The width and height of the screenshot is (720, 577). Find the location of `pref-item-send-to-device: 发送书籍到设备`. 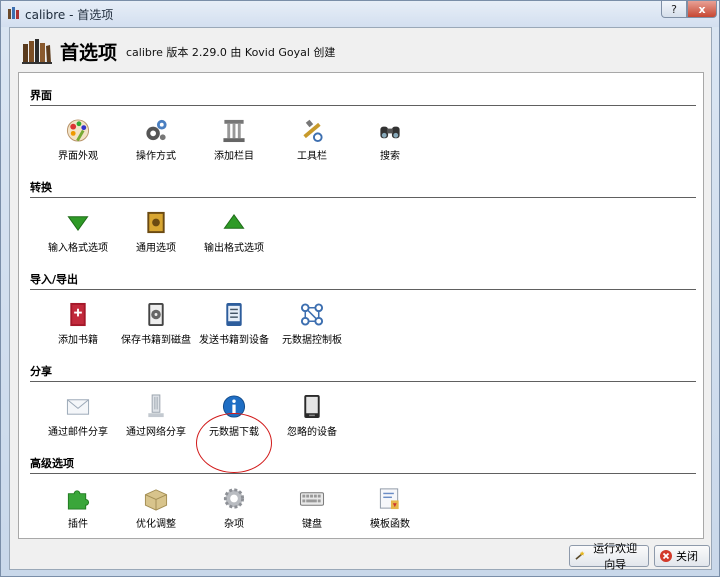

pref-item-send-to-device: 发送书籍到设备 is located at coordinates (234, 324).